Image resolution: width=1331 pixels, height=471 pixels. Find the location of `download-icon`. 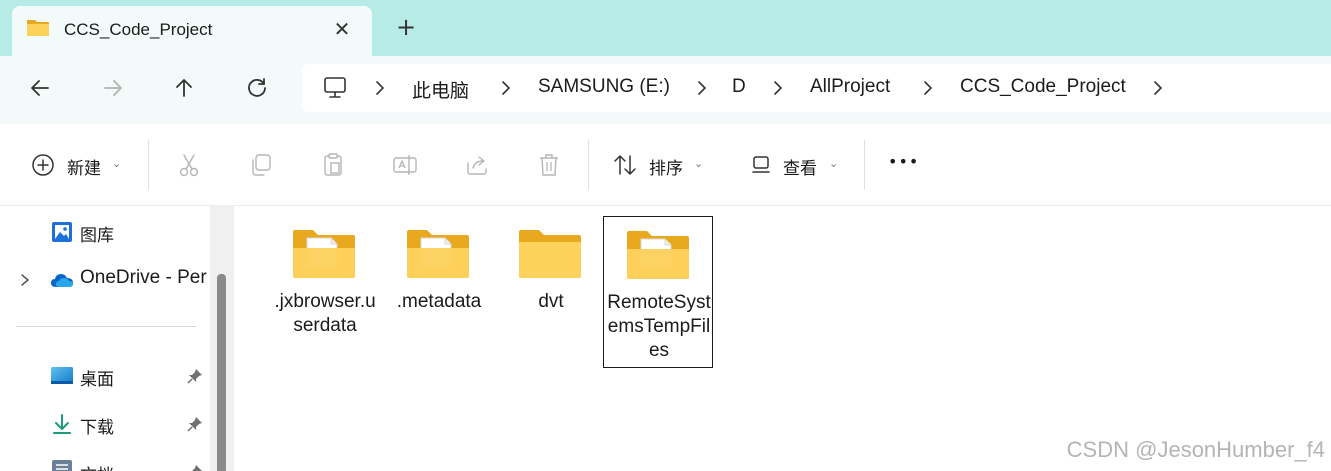

download-icon is located at coordinates (62, 424).